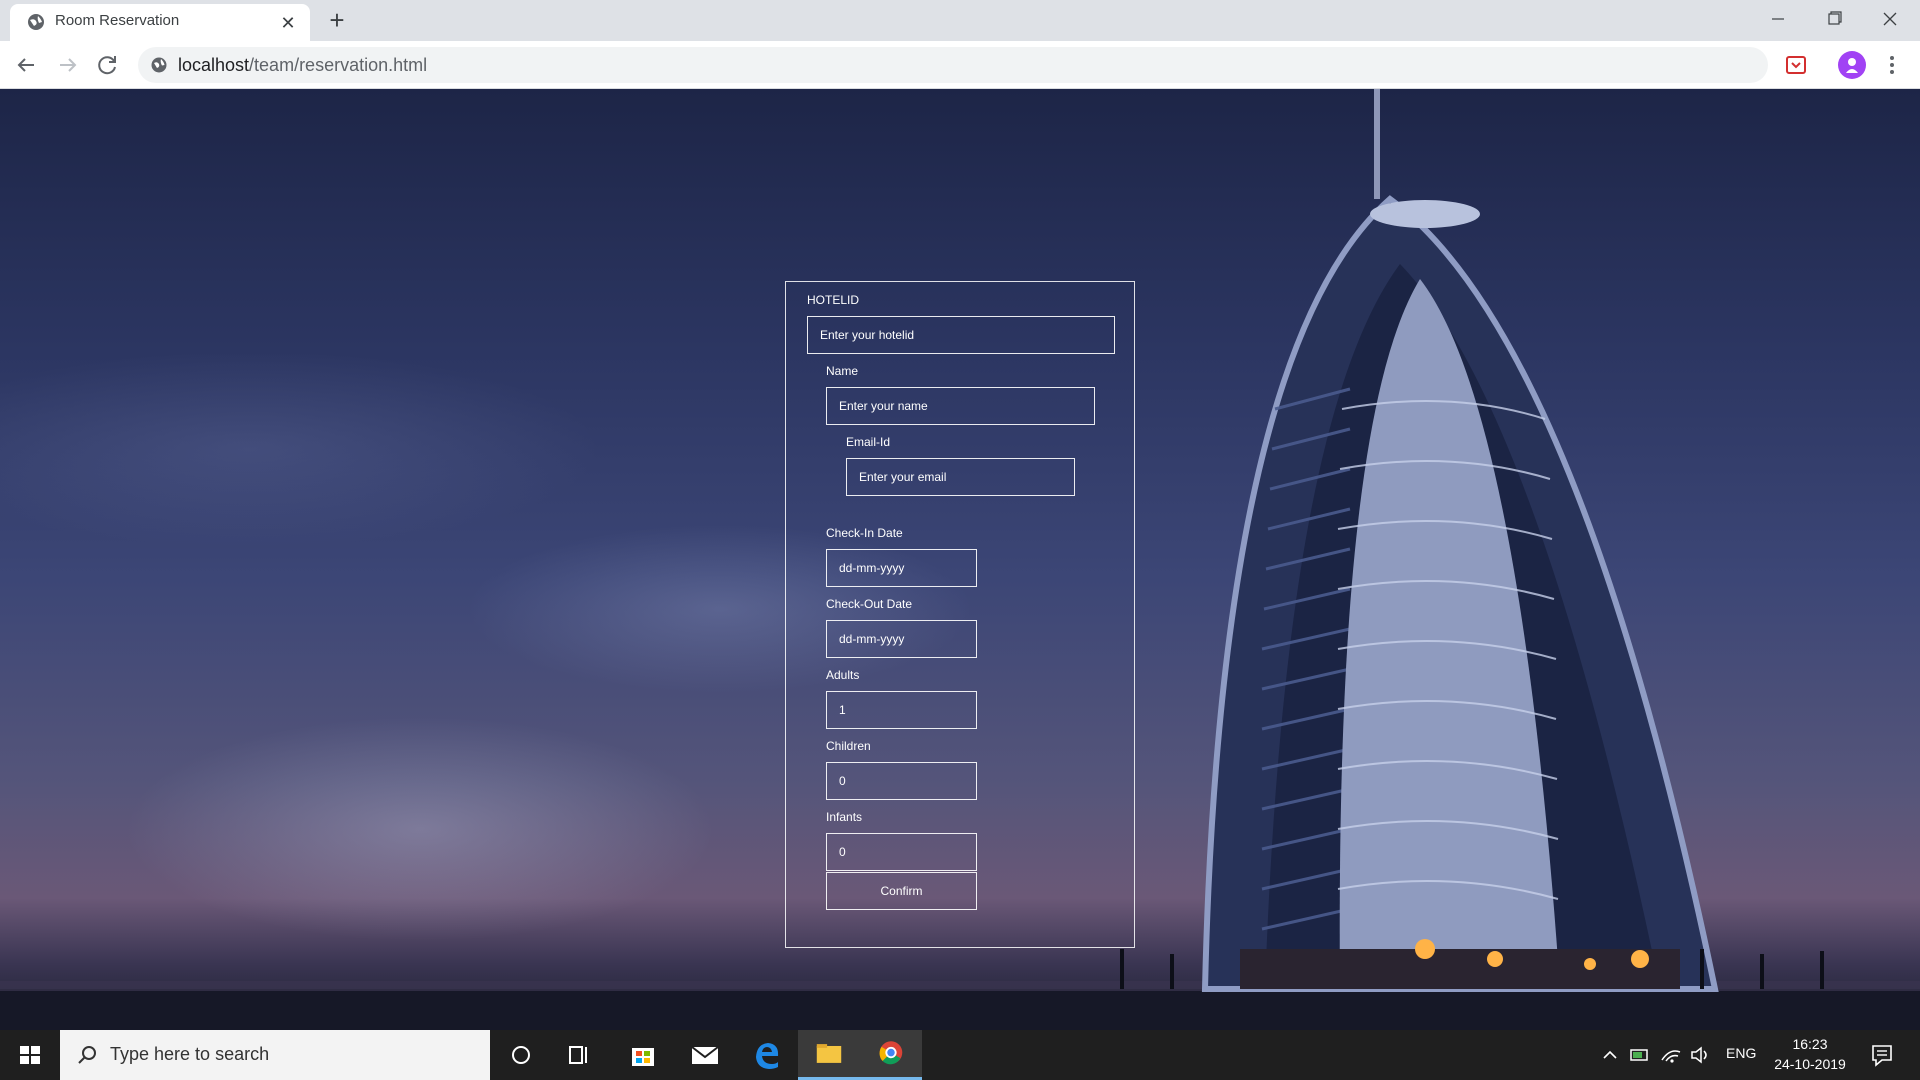  I want to click on chrome-icon, so click(891, 1055).